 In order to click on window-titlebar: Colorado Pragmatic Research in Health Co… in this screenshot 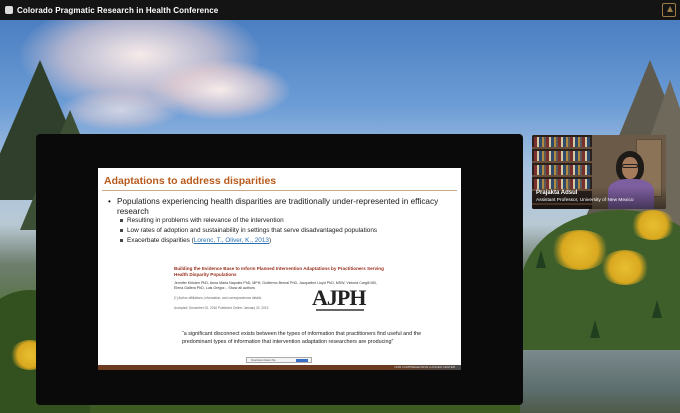, I will do `click(340, 10)`.